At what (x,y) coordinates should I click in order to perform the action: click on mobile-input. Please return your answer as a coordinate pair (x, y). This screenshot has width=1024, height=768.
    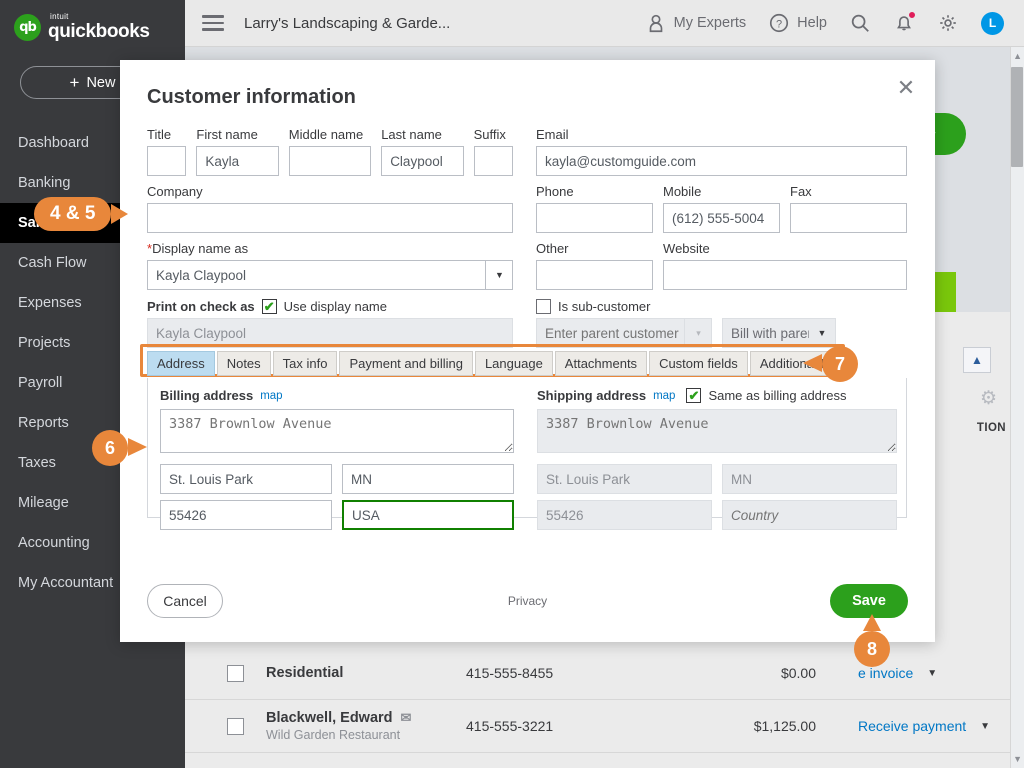
    Looking at the image, I should click on (721, 218).